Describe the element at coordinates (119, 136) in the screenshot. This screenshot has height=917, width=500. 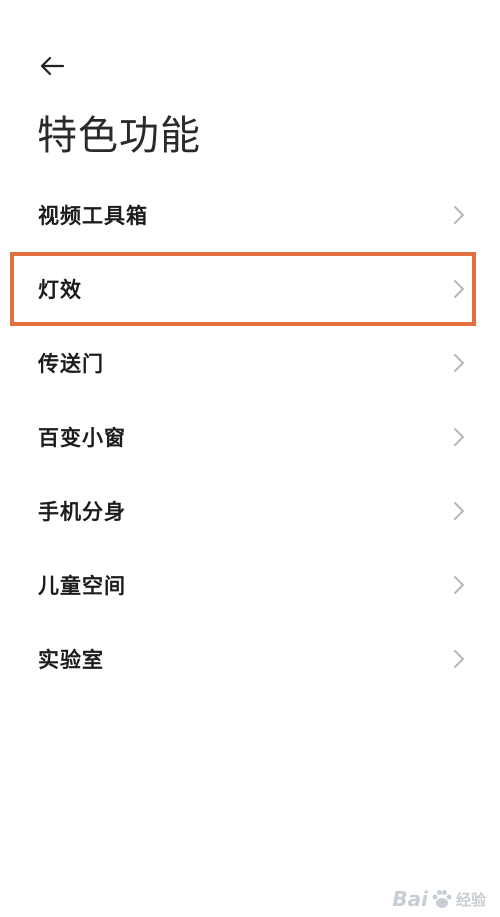
I see `page-title: 特色功能` at that location.